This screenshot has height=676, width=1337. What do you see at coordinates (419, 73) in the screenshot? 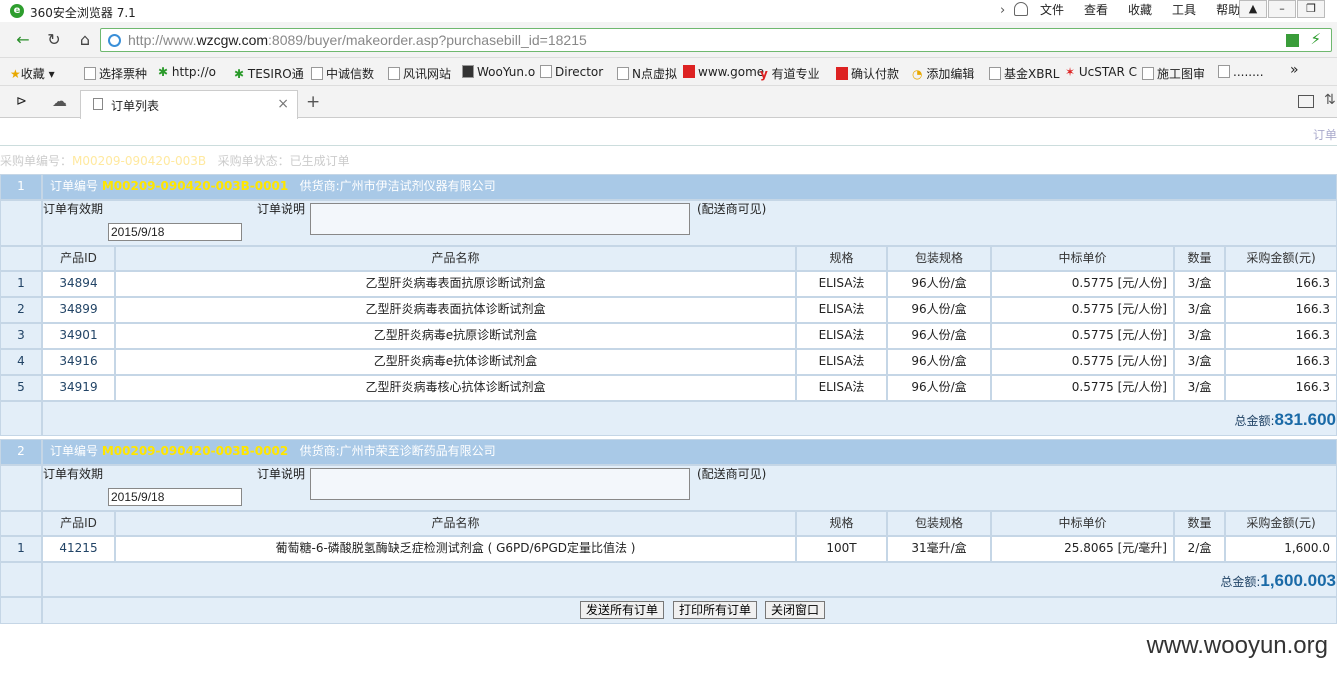
I see `bookmark-item: 风讯网站` at bounding box center [419, 73].